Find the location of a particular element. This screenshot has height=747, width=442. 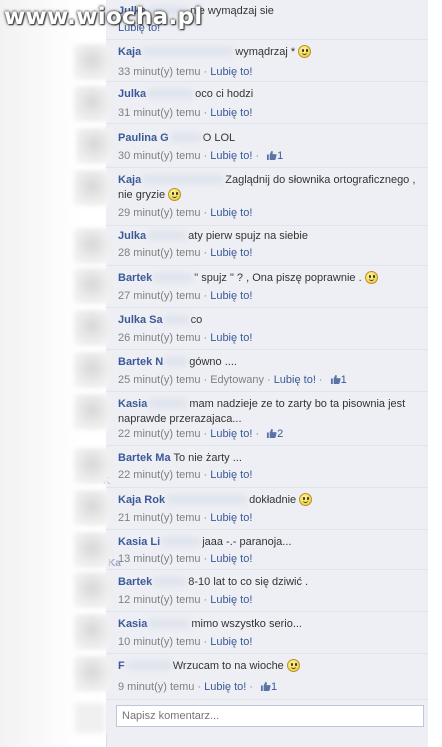

comment-author: Bartek N is located at coordinates (140, 362).